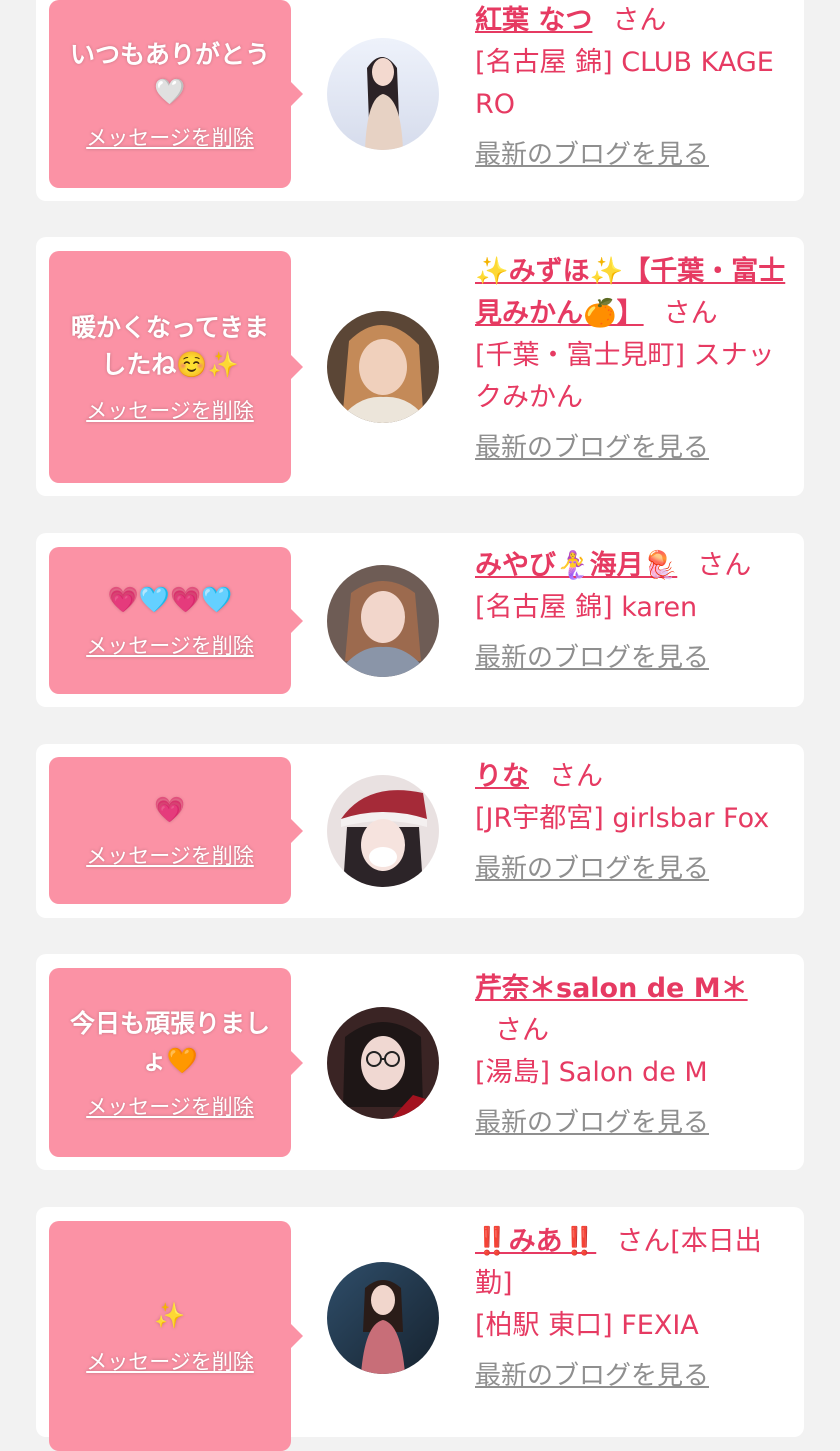 The image size is (840, 1451). I want to click on message-bubble: いつもありがとう🤍 メッセージを削除, so click(176, 94).